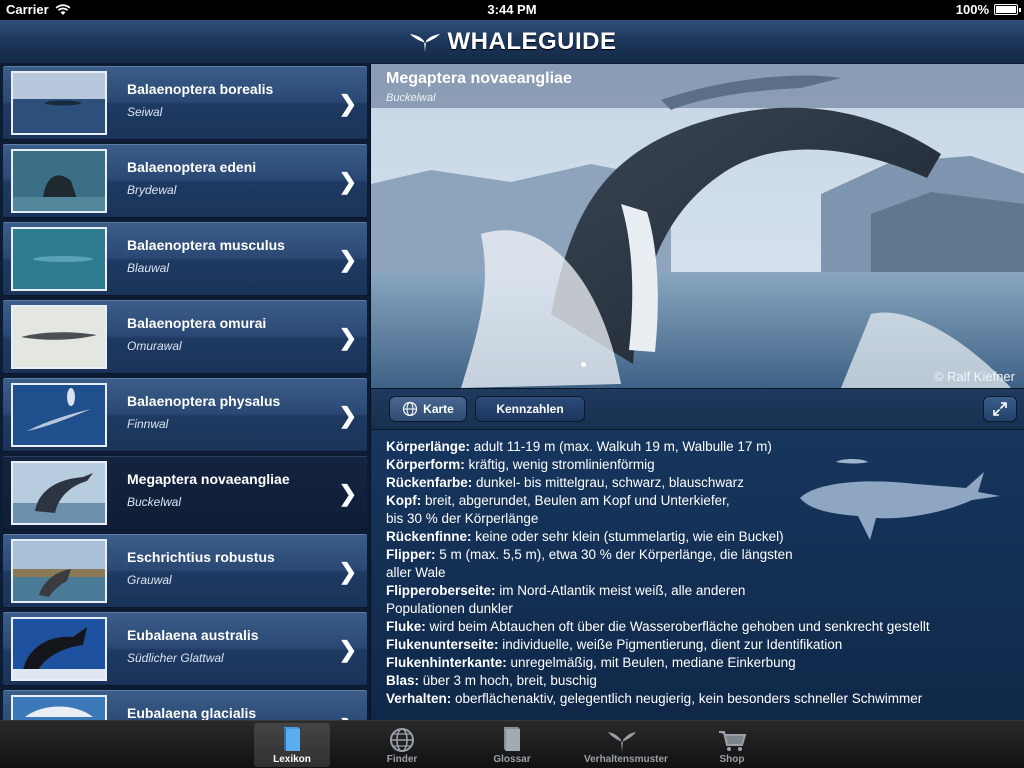 This screenshot has width=1024, height=768. What do you see at coordinates (206, 245) in the screenshot?
I see `species-latin-name: Balaenoptera musculus` at bounding box center [206, 245].